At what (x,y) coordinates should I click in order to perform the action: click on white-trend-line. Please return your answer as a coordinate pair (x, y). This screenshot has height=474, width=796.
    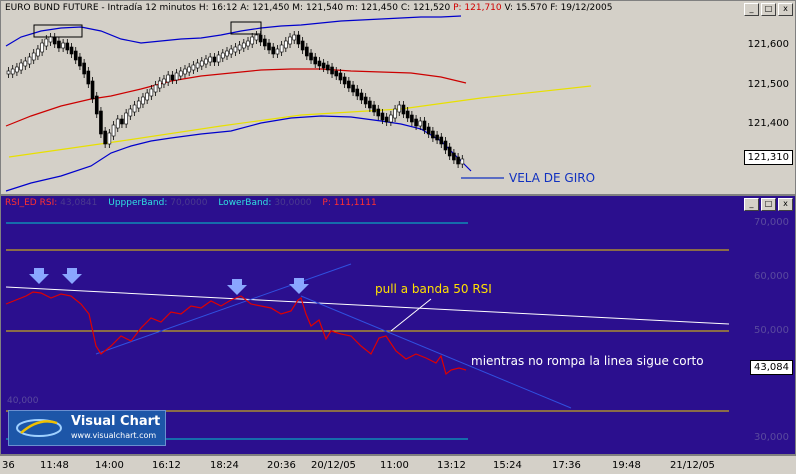
    Looking at the image, I should click on (367, 305).